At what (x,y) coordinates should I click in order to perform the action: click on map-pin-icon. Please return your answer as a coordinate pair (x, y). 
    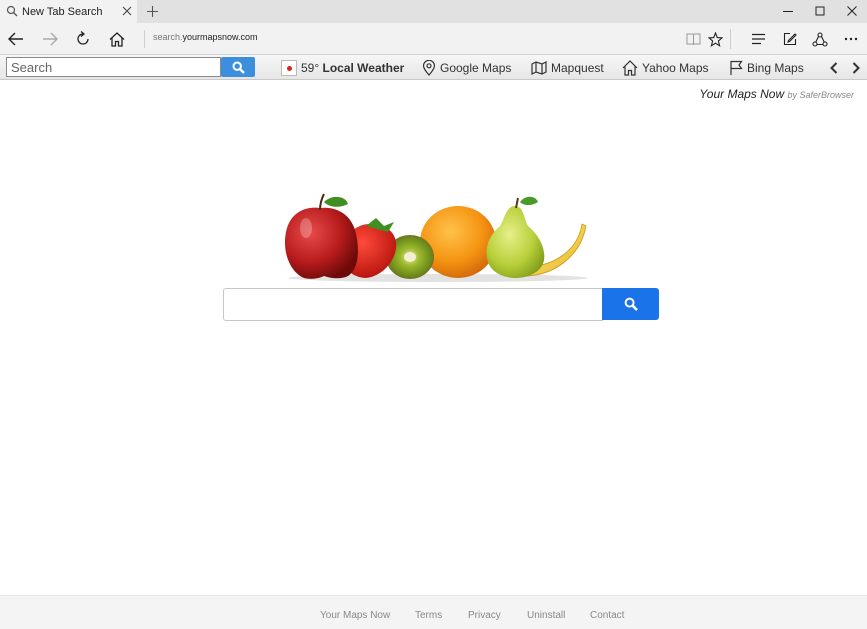
    Looking at the image, I should click on (429, 68).